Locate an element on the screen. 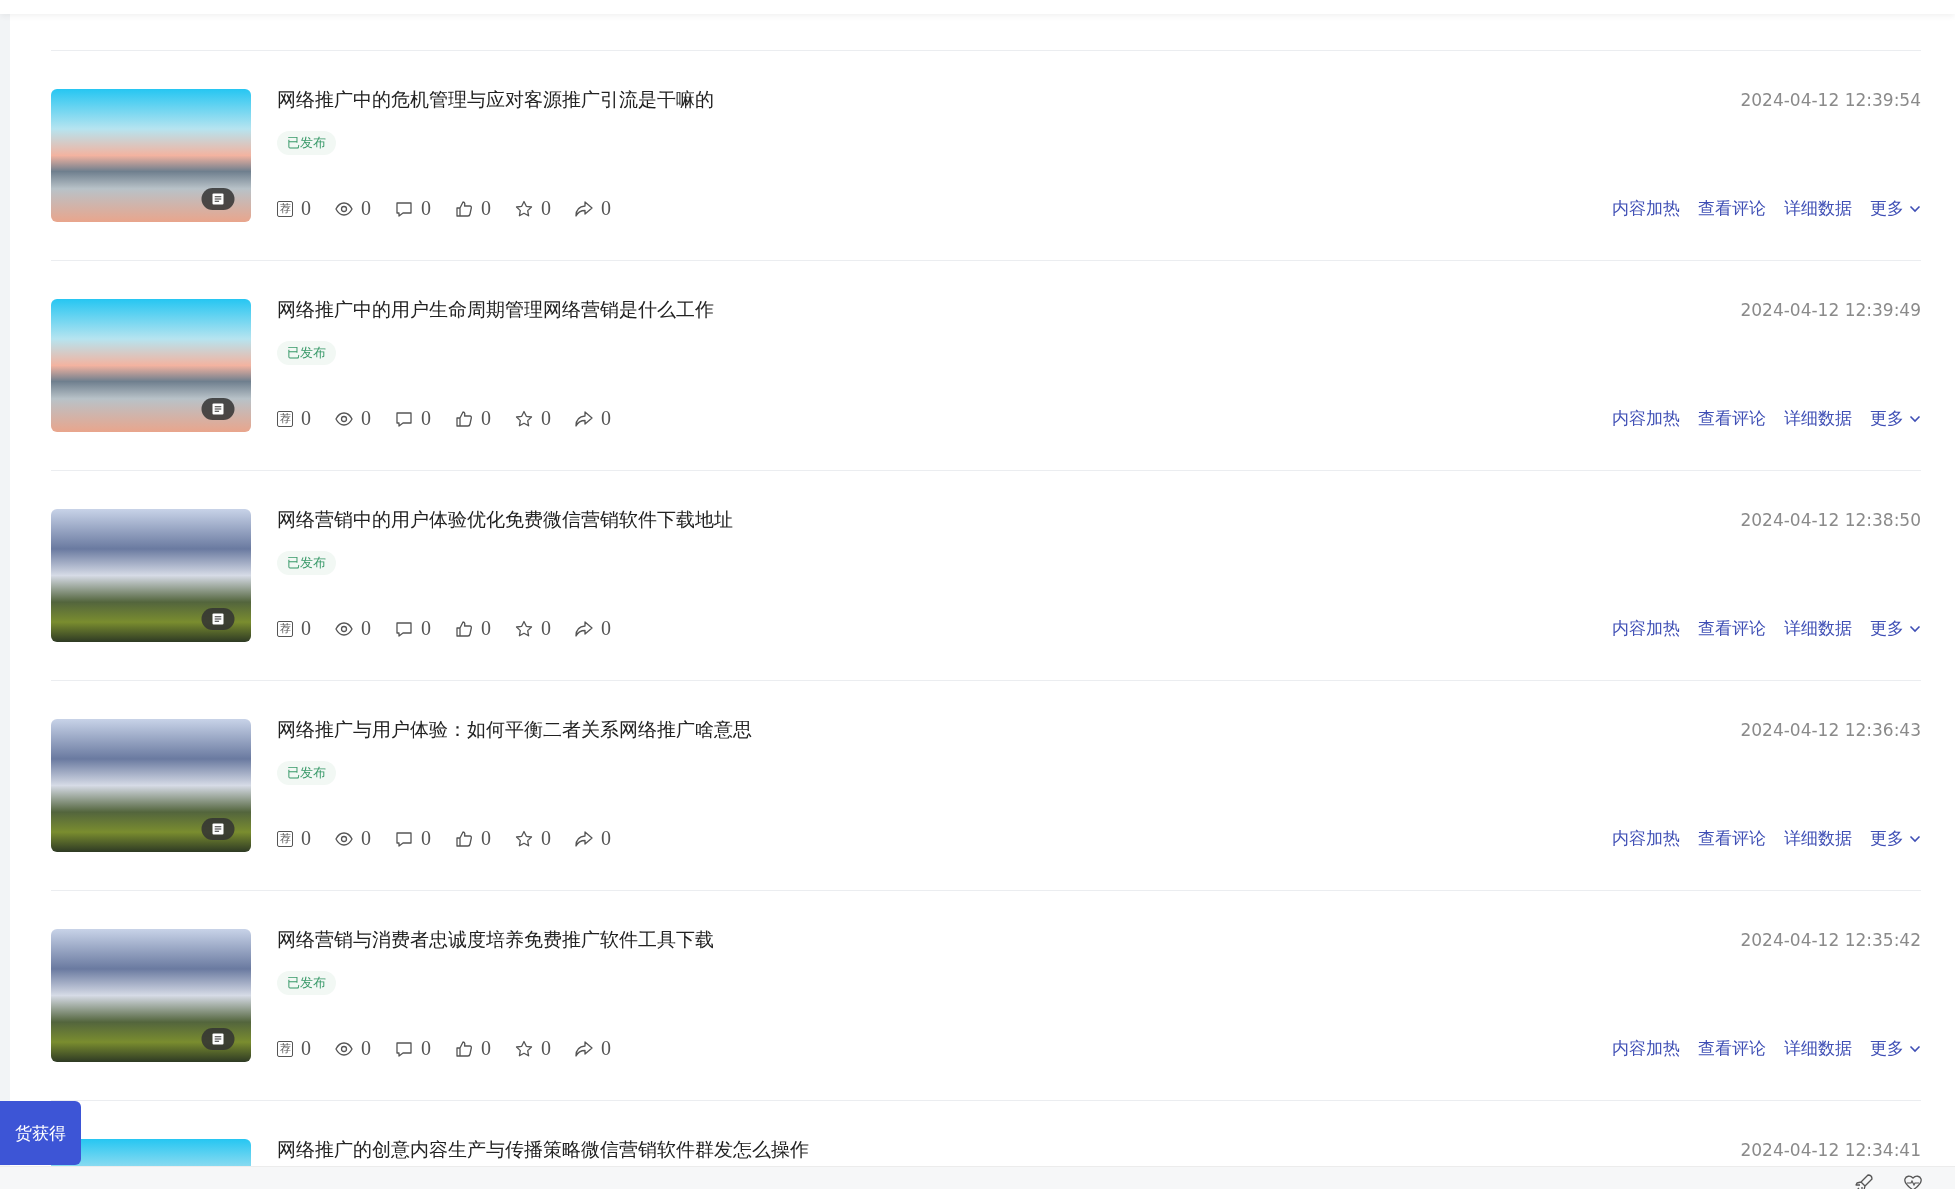 This screenshot has height=1189, width=1955. publish-time: 2024-04-12 12:35:42 is located at coordinates (1830, 940).